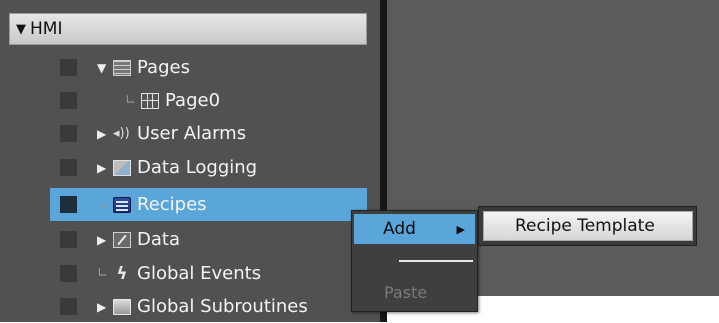 This screenshot has height=323, width=719. I want to click on tree-item-label: Page0, so click(193, 100).